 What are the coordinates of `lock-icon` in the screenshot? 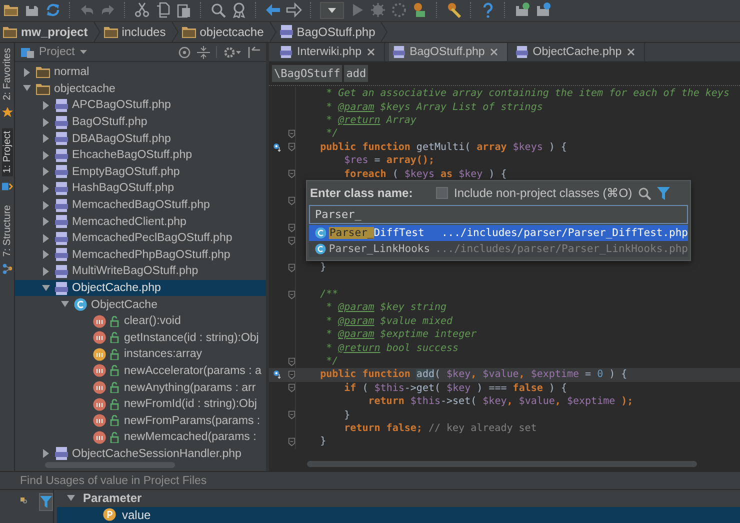 It's located at (114, 420).